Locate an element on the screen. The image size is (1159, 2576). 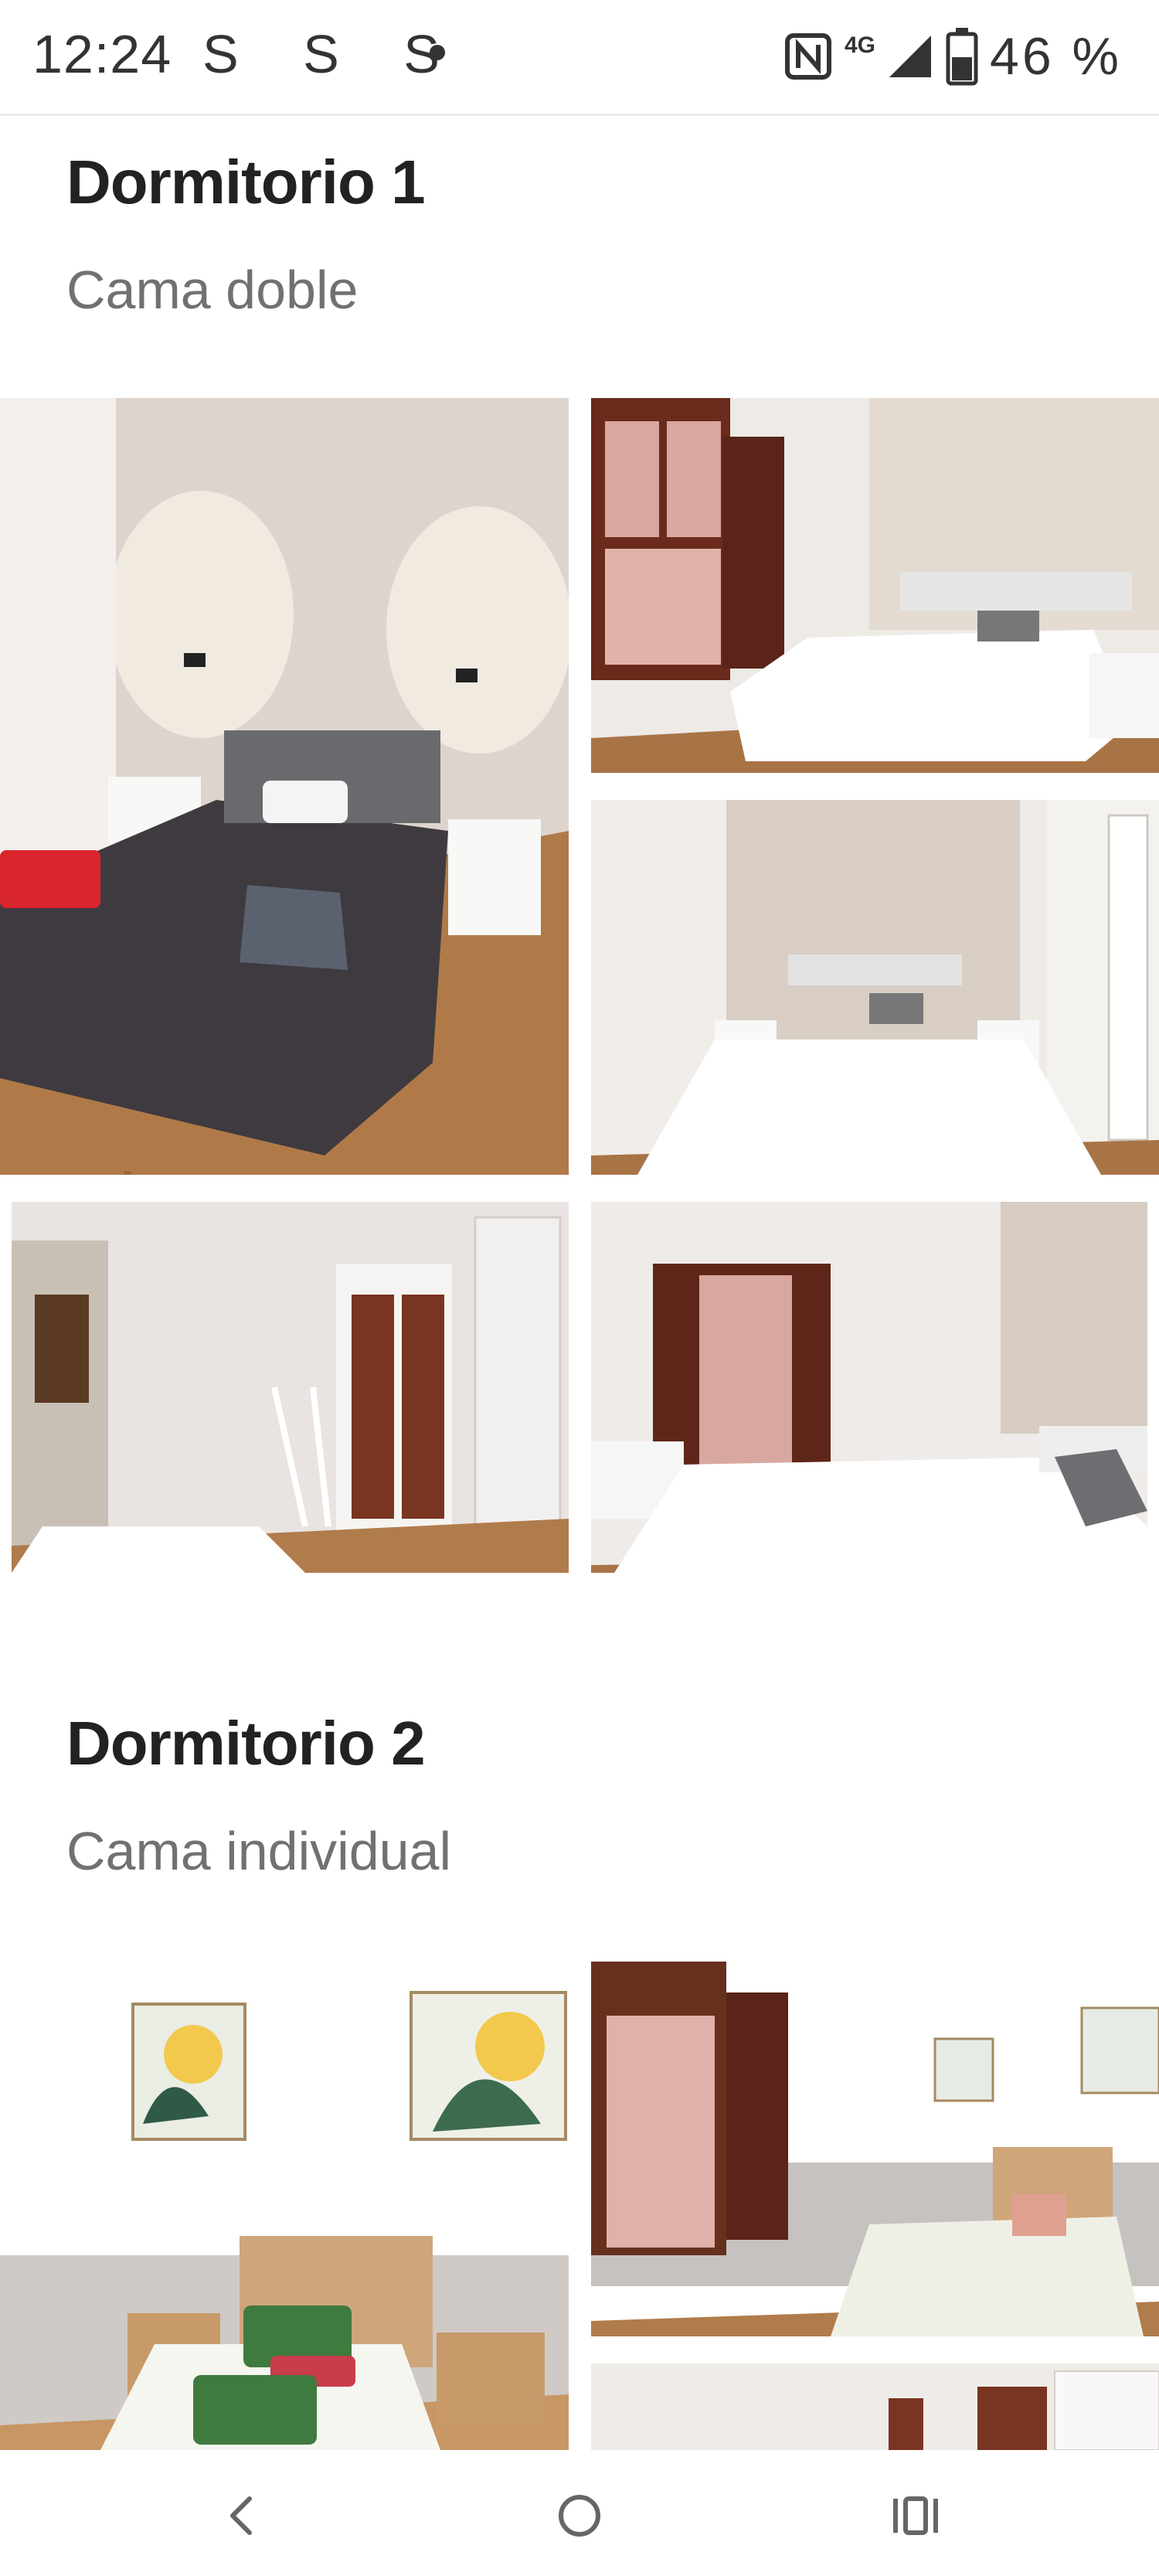
status-icons: 4G 46 % is located at coordinates (952, 56).